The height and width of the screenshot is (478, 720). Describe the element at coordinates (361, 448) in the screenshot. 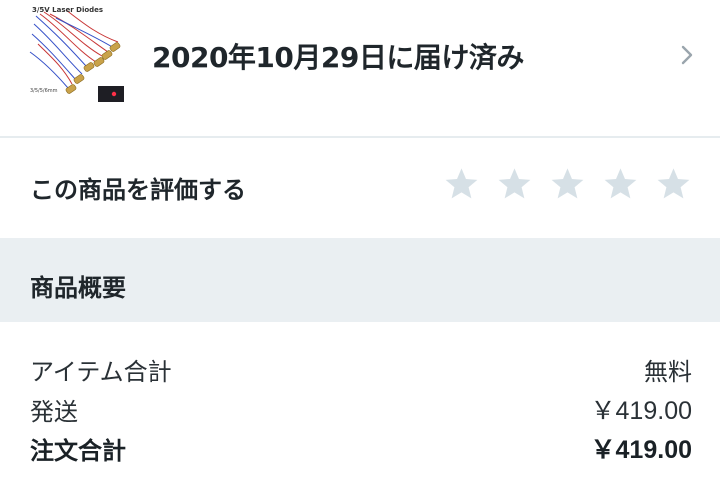

I see `order-total-row: 注文合計 ￥419.00` at that location.